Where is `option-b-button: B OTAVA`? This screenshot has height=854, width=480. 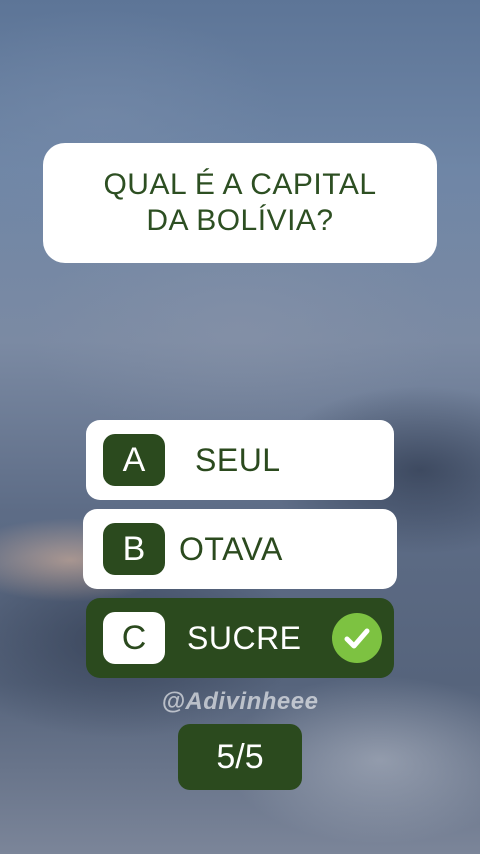 option-b-button: B OTAVA is located at coordinates (240, 549).